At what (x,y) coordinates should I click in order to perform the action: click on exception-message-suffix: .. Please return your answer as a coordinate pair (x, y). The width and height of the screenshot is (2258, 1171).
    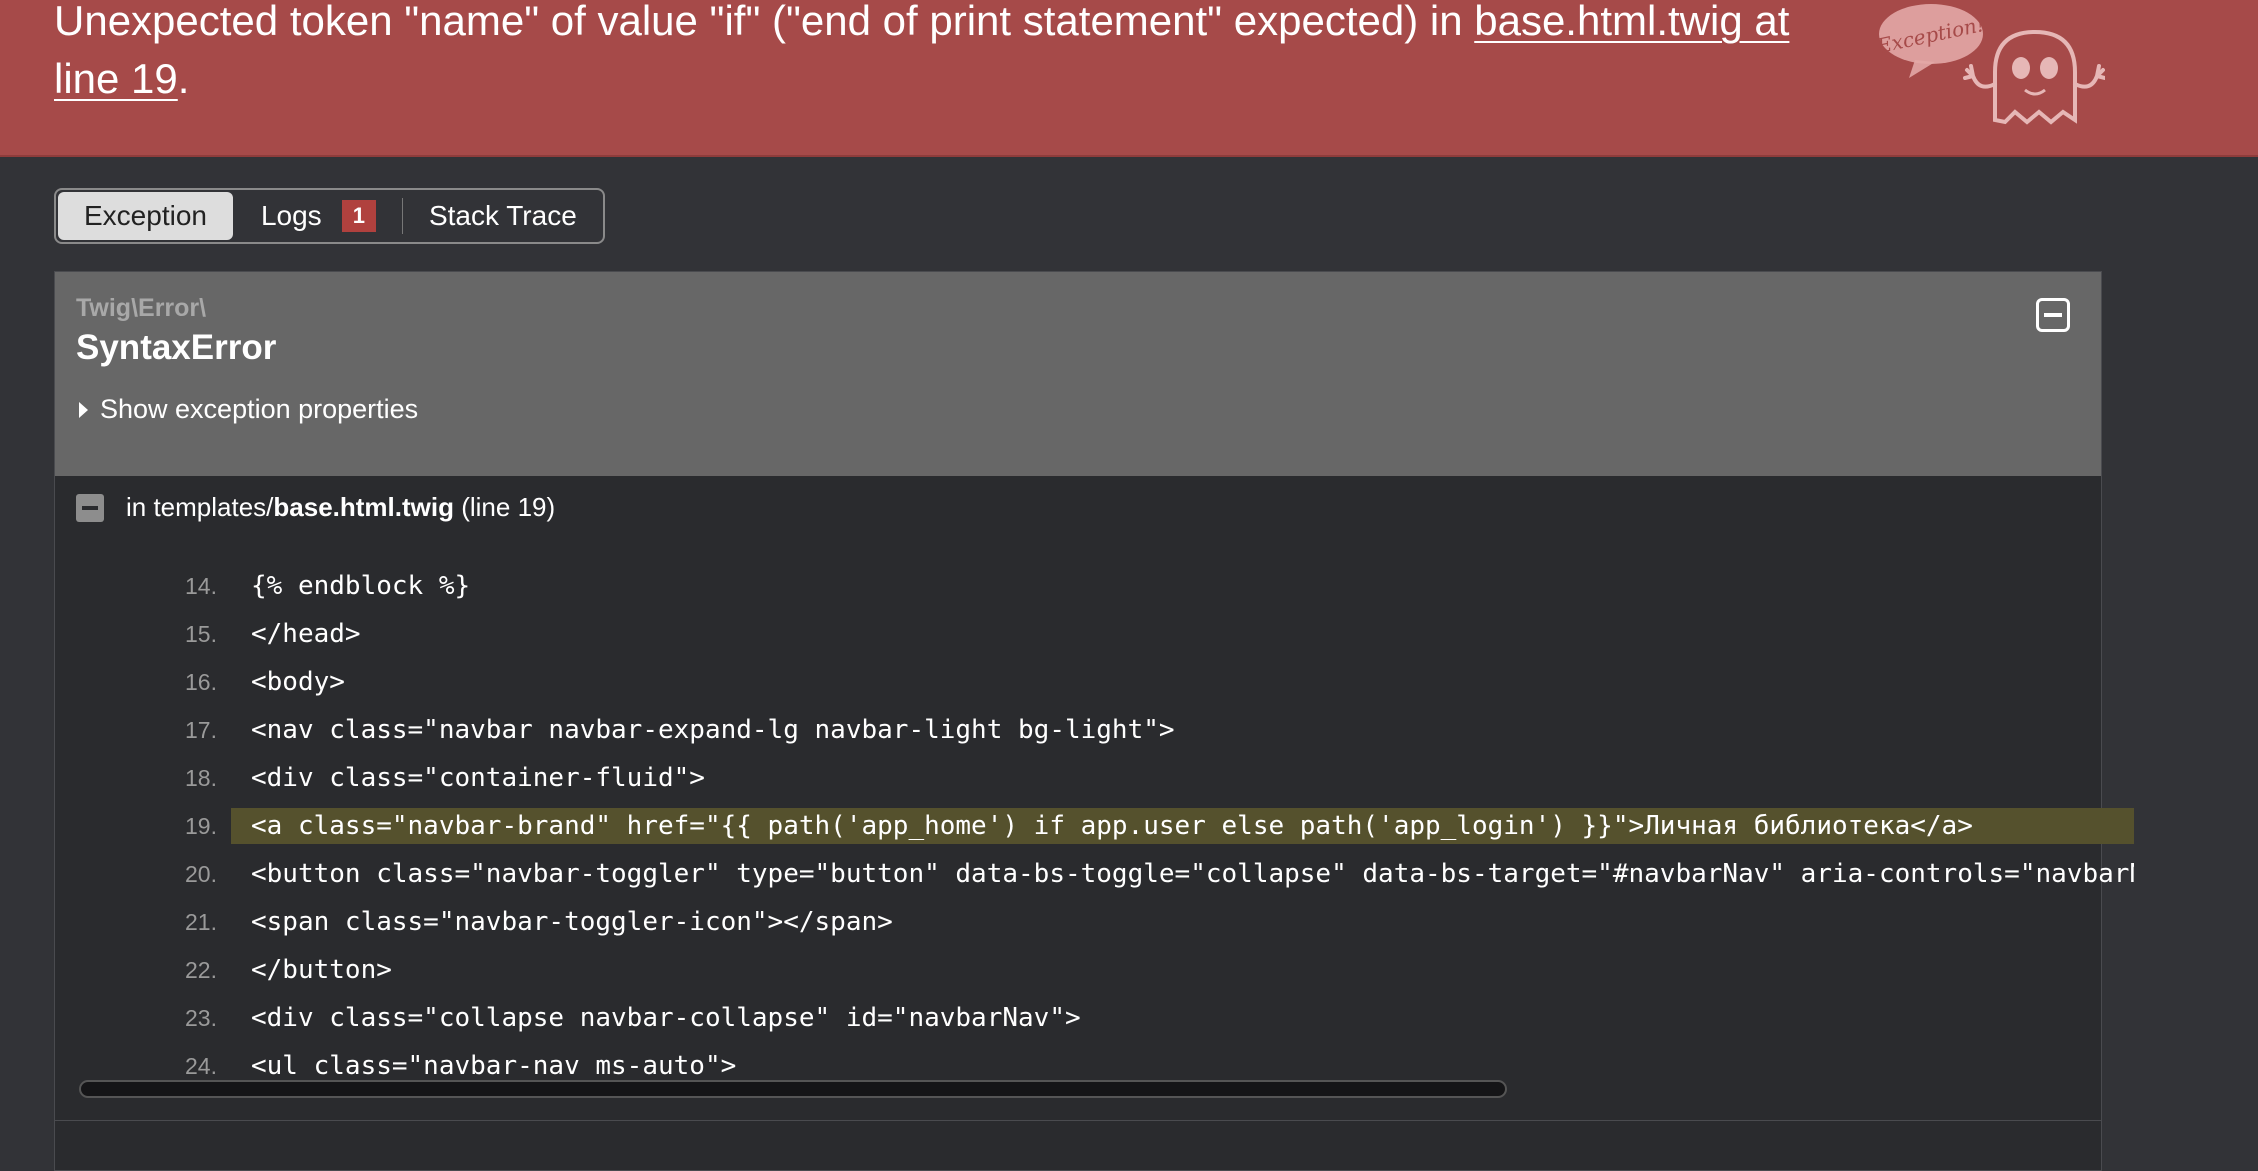
    Looking at the image, I should click on (183, 78).